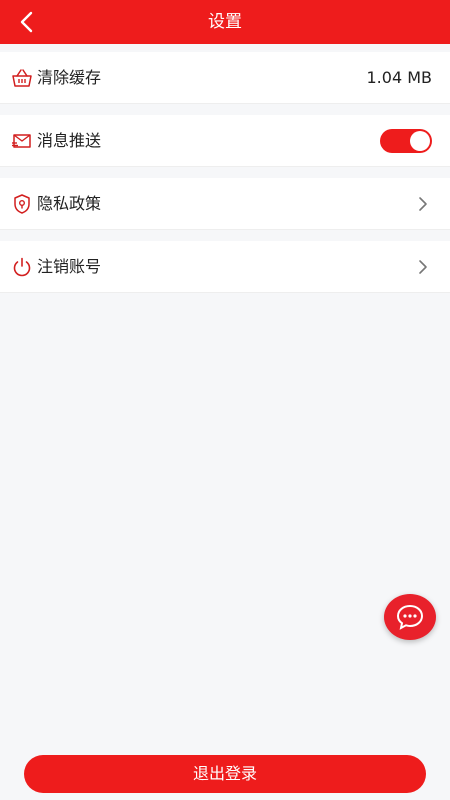  Describe the element at coordinates (69, 266) in the screenshot. I see `delete-account-label: 注销账号` at that location.